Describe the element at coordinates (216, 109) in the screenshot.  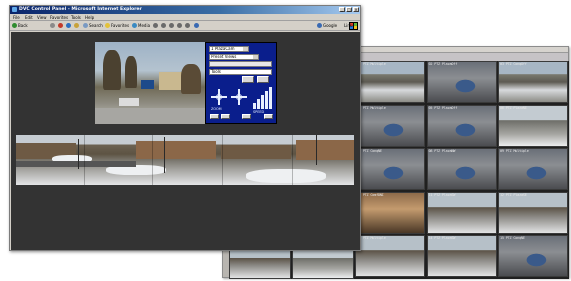
I see `zoom-label: ZOOM` at that location.